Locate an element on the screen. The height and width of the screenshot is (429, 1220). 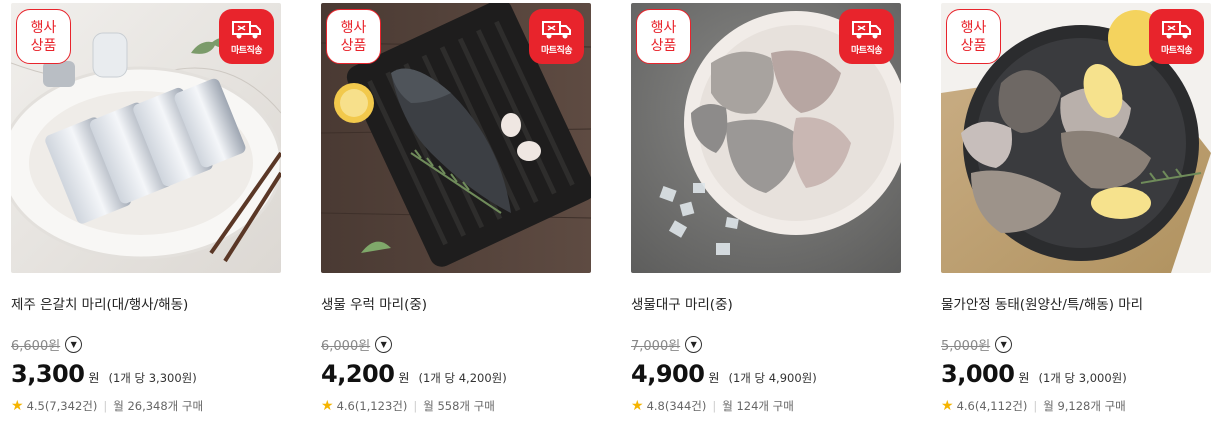
sale-price: 4,900 is located at coordinates (668, 374).